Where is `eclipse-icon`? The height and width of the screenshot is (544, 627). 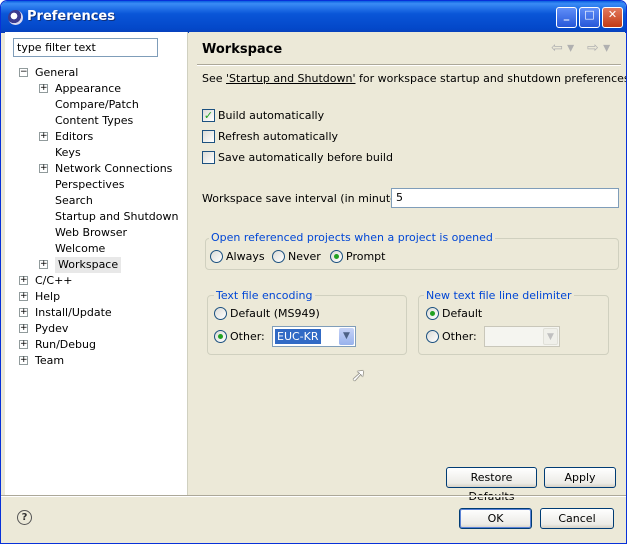 eclipse-icon is located at coordinates (15, 17).